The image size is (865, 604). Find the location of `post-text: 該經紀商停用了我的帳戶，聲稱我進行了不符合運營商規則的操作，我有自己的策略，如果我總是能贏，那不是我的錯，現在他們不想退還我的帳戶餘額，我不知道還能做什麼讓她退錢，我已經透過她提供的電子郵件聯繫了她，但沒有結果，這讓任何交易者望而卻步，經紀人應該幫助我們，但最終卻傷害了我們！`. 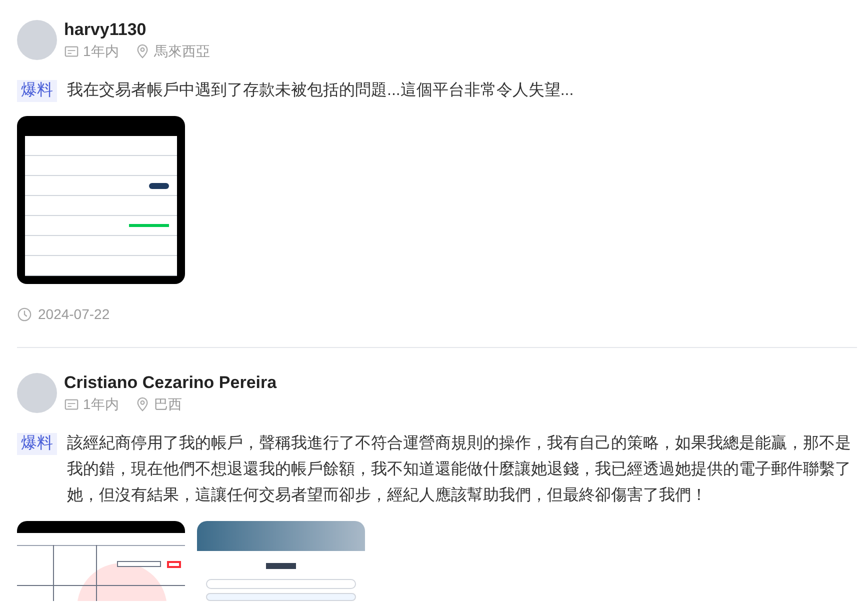

post-text: 該經紀商停用了我的帳戶，聲稱我進行了不符合運營商規則的操作，我有自己的策略，如果我總是能贏，那不是我的錯，現在他們不想退還我的帳戶餘額，我不知道還能做什麼讓她退錢，我已經透過她提供的電子郵件聯繫了她，但沒有結果，這讓任何交易者望而卻步，經紀人應該幫助我們，但最終卻傷害了我們！ is located at coordinates (459, 470).